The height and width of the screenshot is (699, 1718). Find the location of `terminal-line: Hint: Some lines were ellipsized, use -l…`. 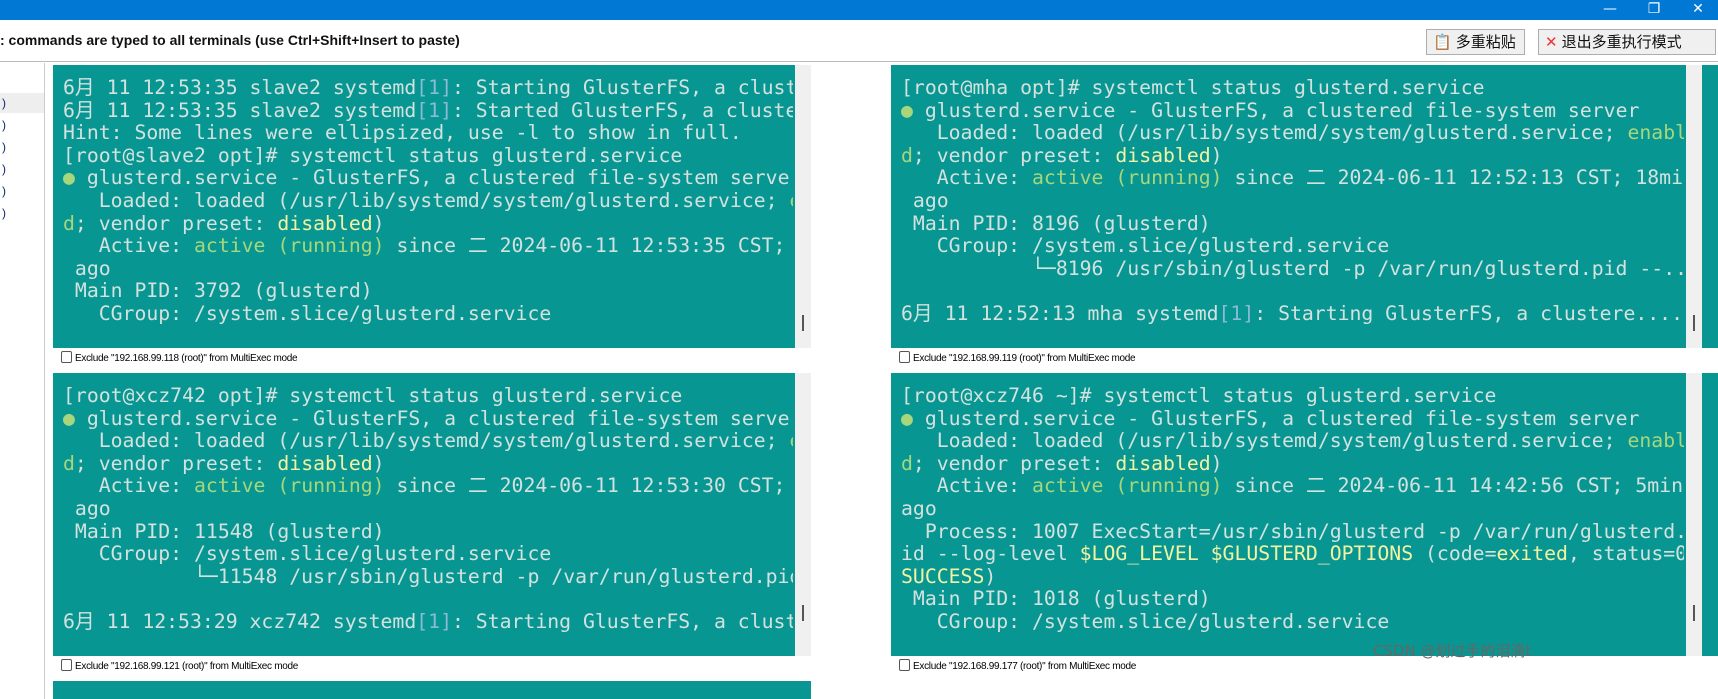

terminal-line: Hint: Some lines were ellipsized, use -l… is located at coordinates (428, 133).